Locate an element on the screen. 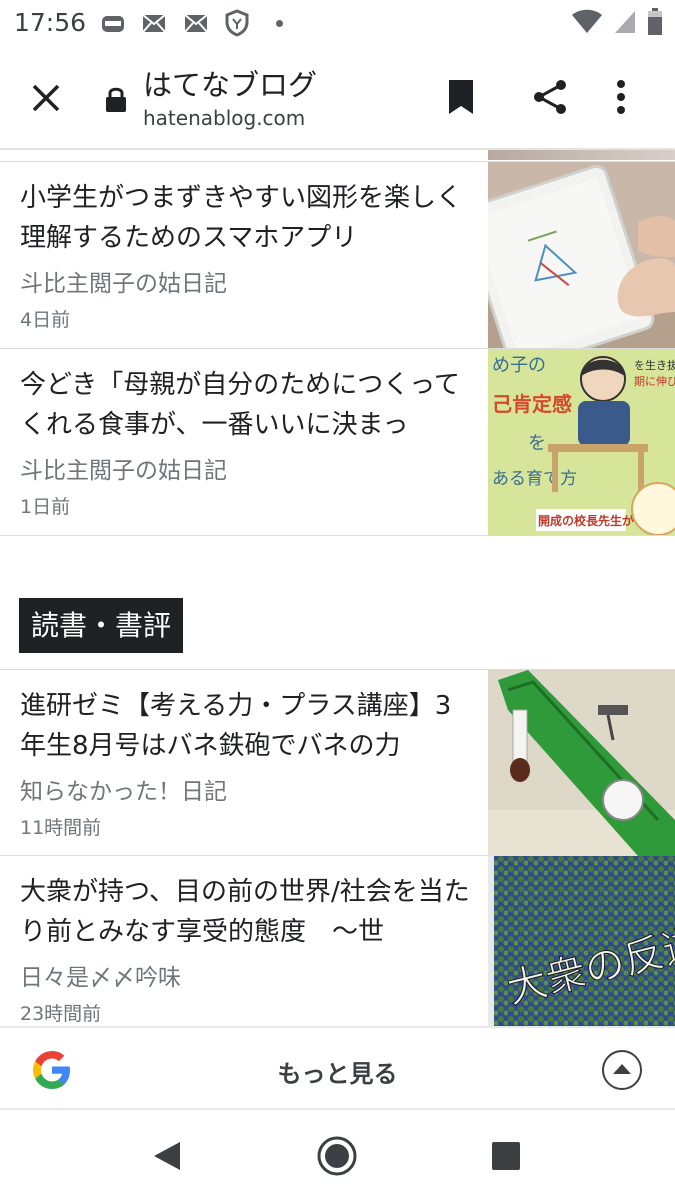 The height and width of the screenshot is (1200, 675). spring-gun-photo is located at coordinates (581, 763).